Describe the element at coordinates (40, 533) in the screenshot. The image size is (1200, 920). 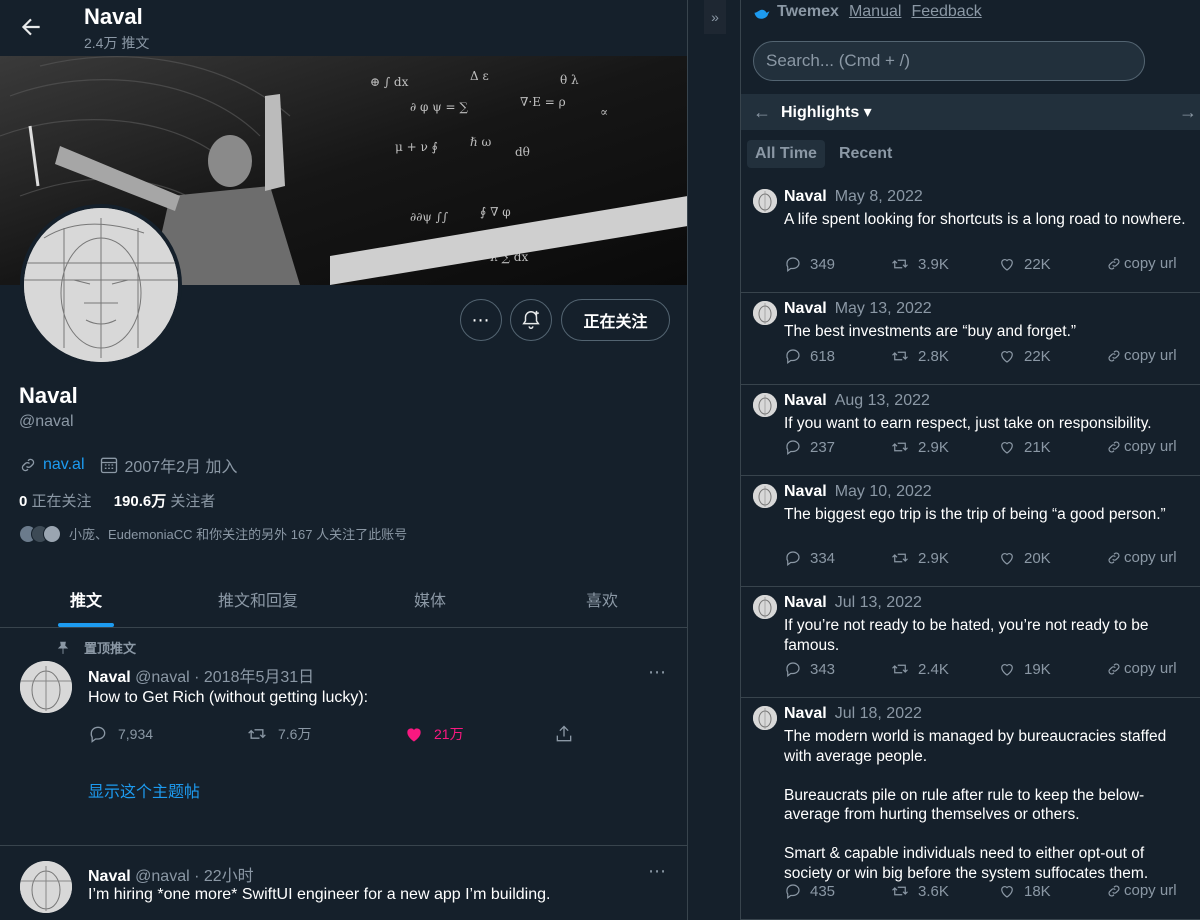
I see `follower-avatars` at that location.